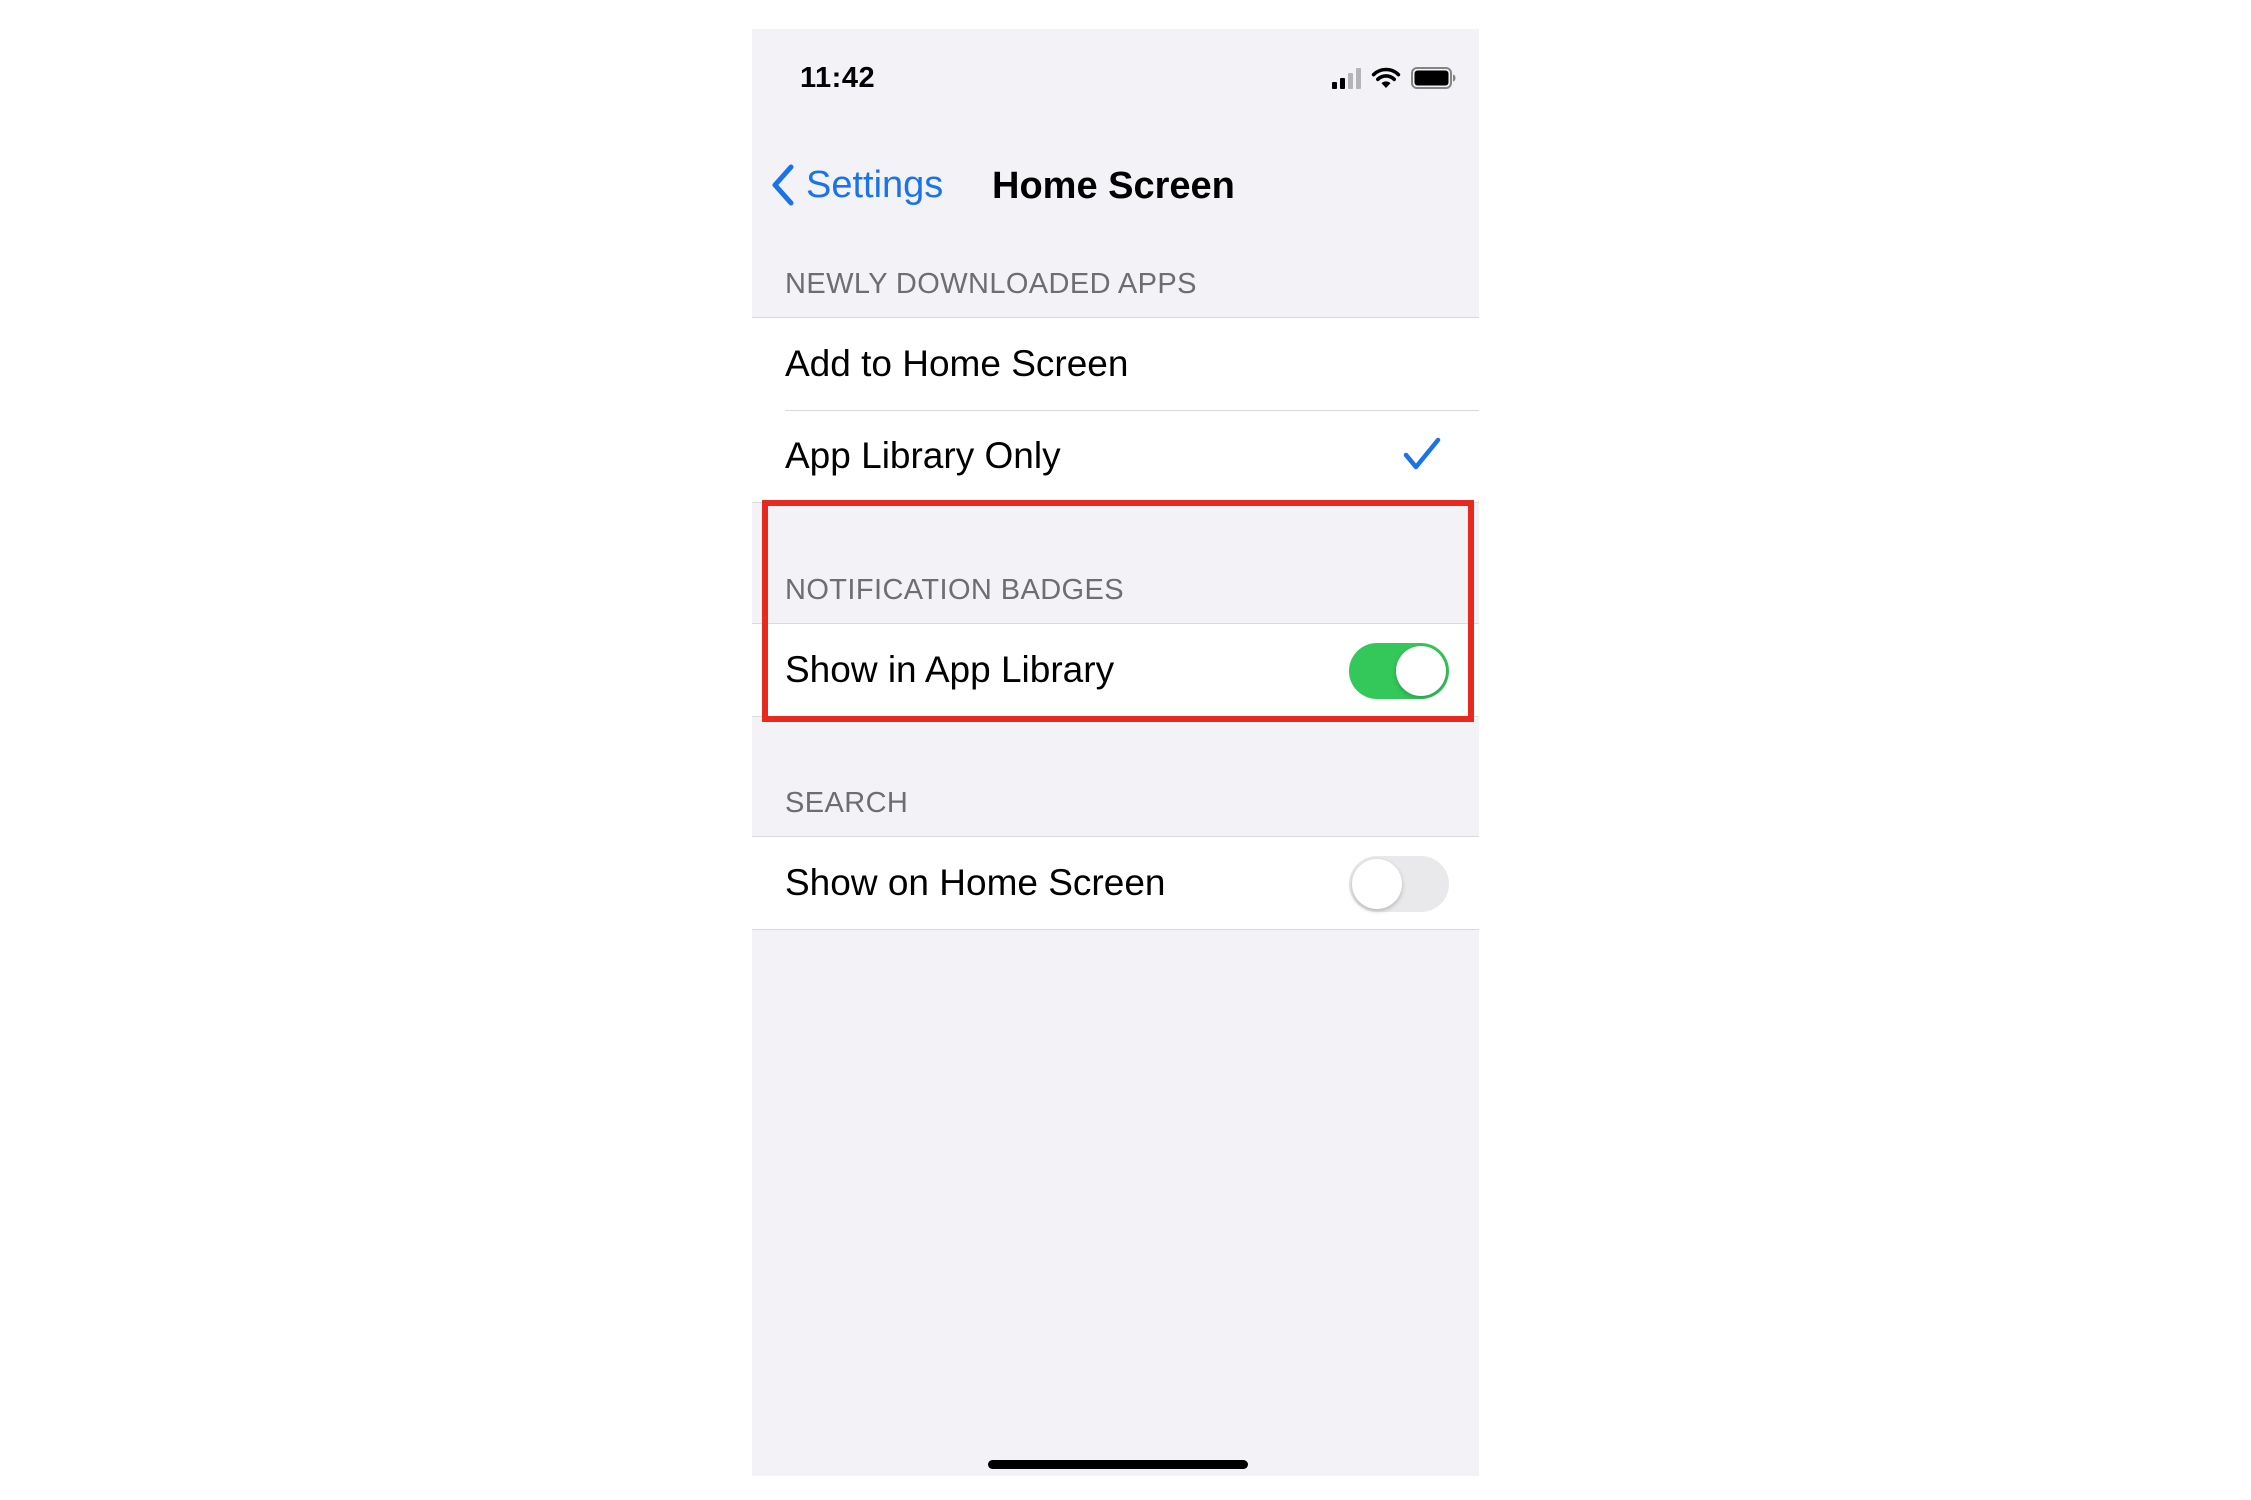  I want to click on status-bar: 11:42, so click(1115, 79).